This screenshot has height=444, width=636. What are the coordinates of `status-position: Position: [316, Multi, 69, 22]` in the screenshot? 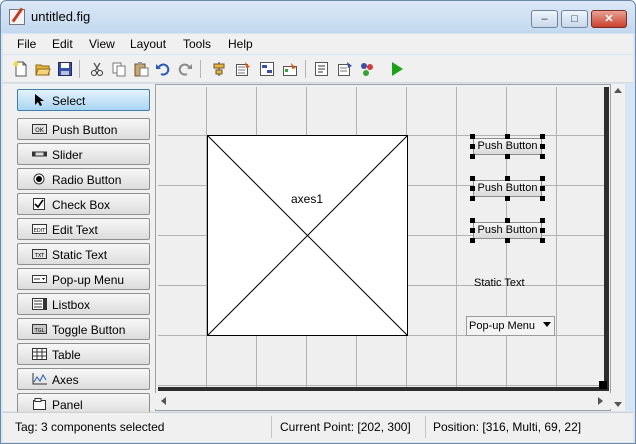 It's located at (507, 427).